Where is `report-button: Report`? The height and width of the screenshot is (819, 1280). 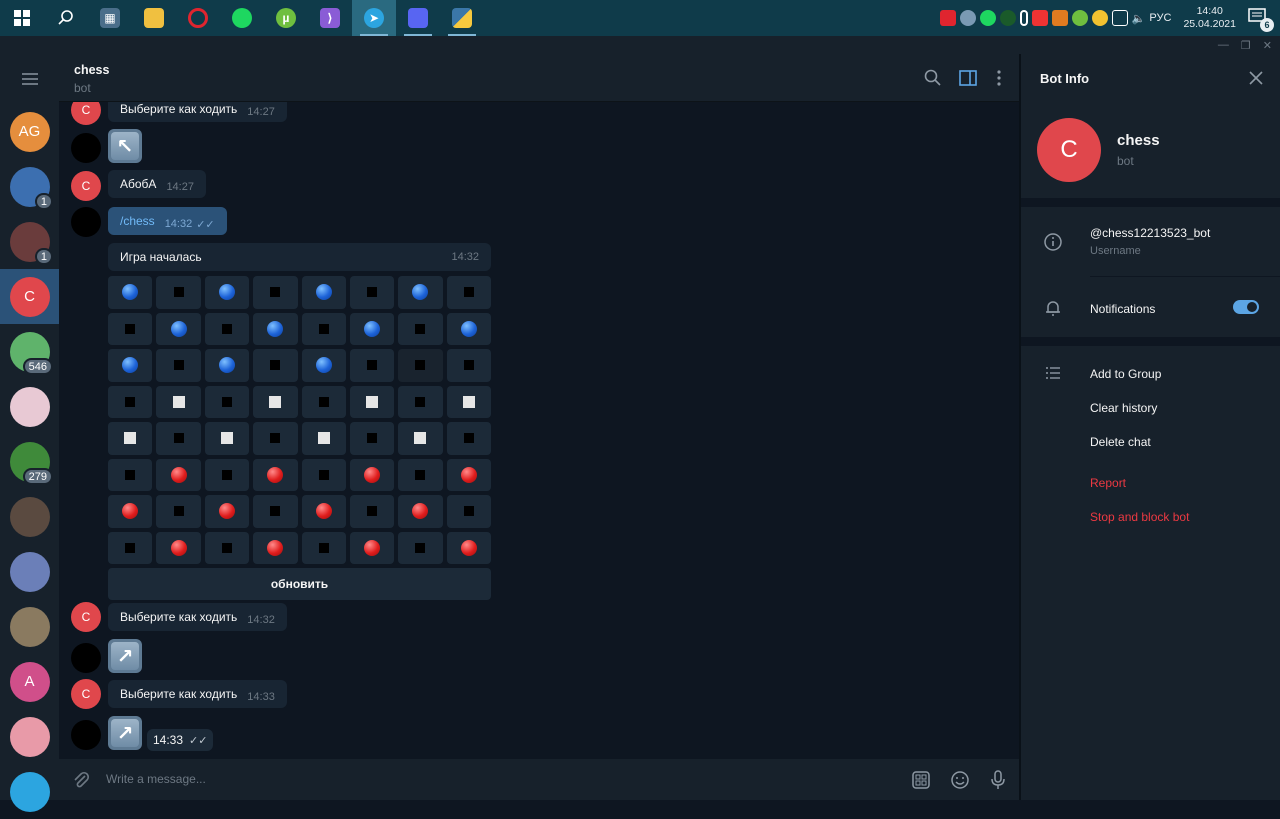 report-button: Report is located at coordinates (1108, 483).